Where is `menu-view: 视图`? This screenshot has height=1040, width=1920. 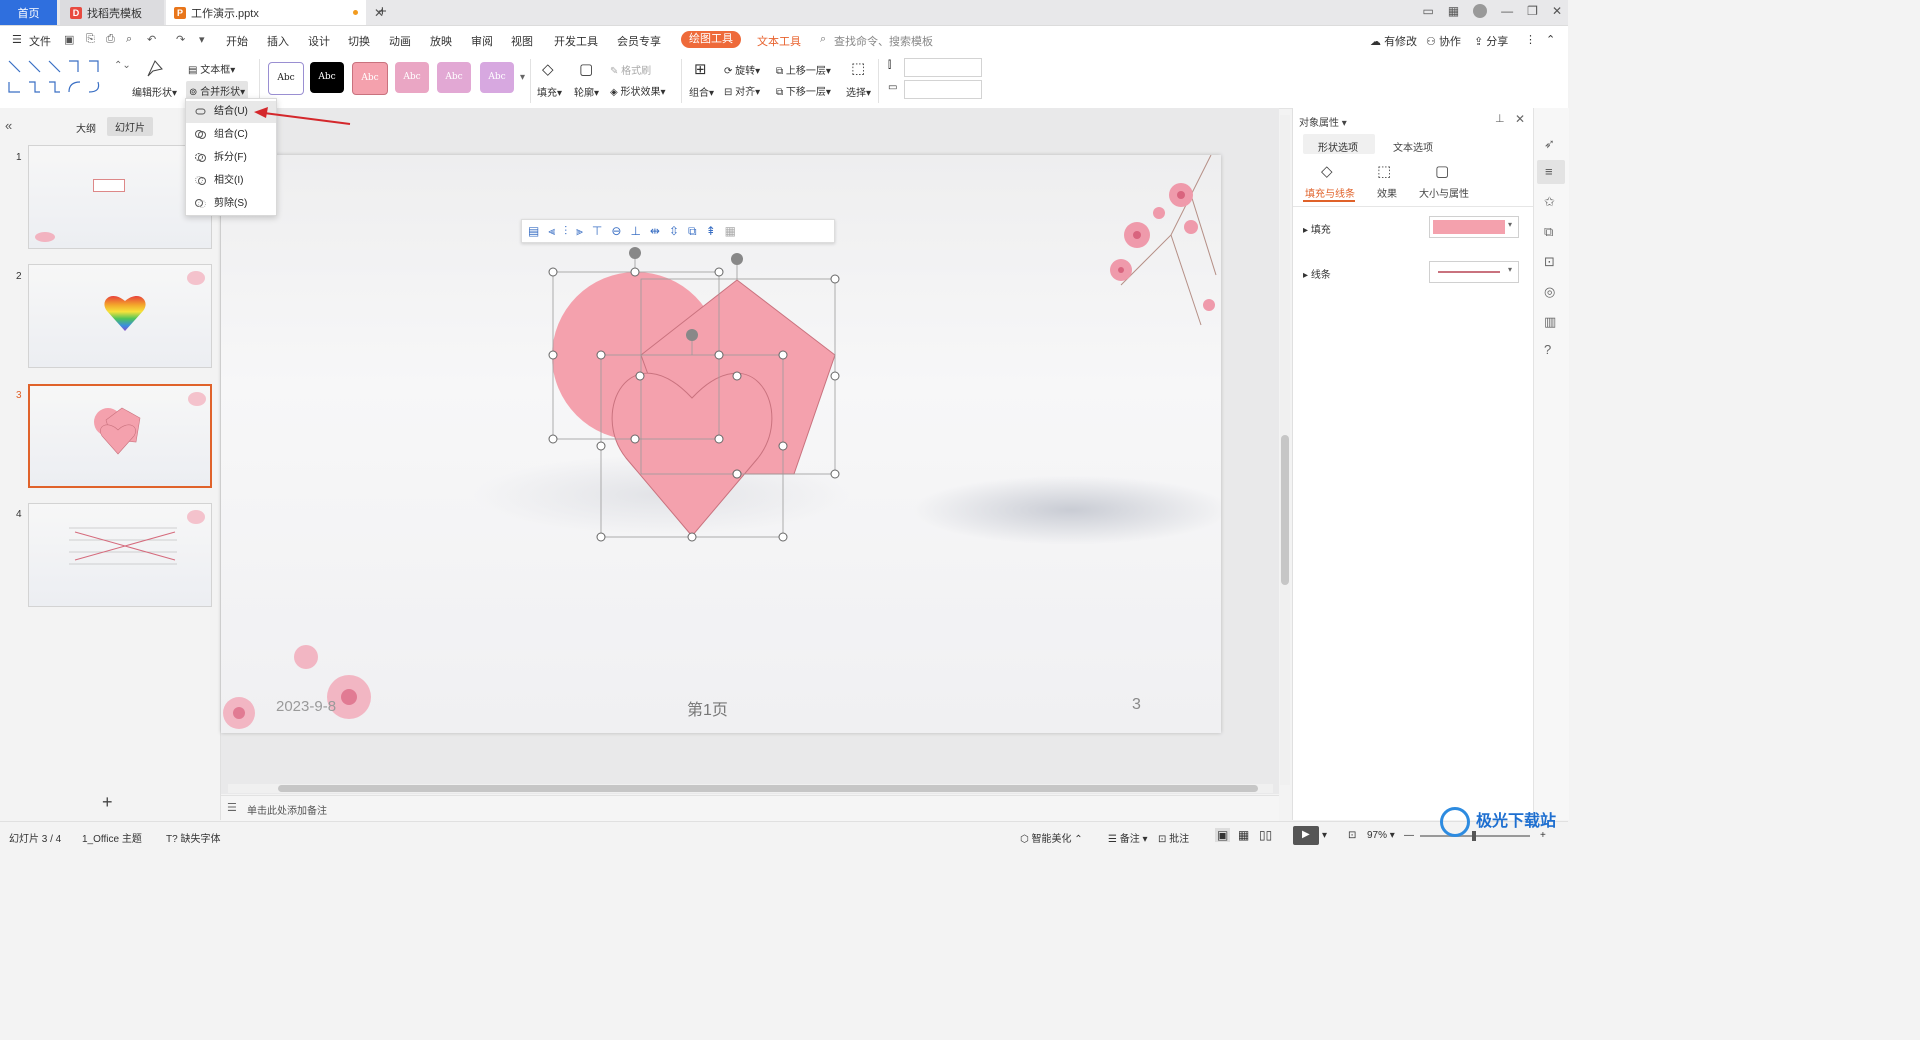
menu-view: 视图 is located at coordinates (522, 41).